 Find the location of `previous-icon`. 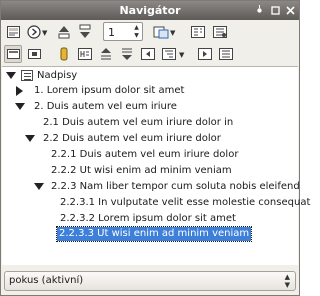

previous-icon is located at coordinates (63, 32).